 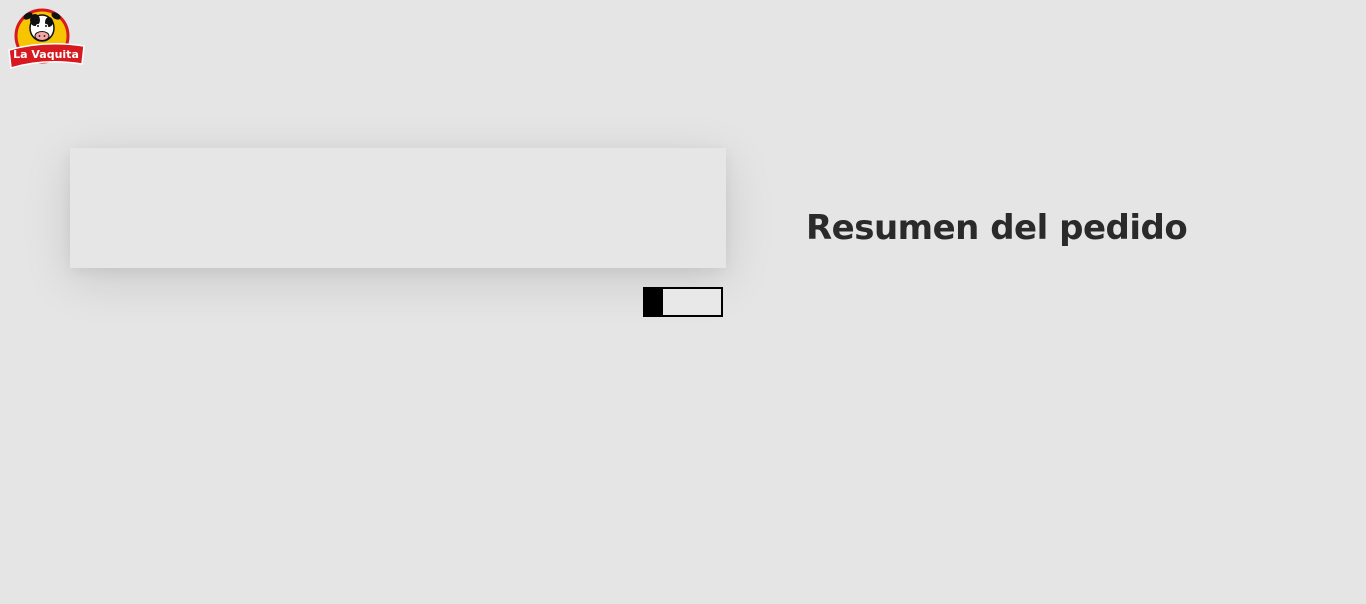 I want to click on toggle-switch, so click(x=683, y=302).